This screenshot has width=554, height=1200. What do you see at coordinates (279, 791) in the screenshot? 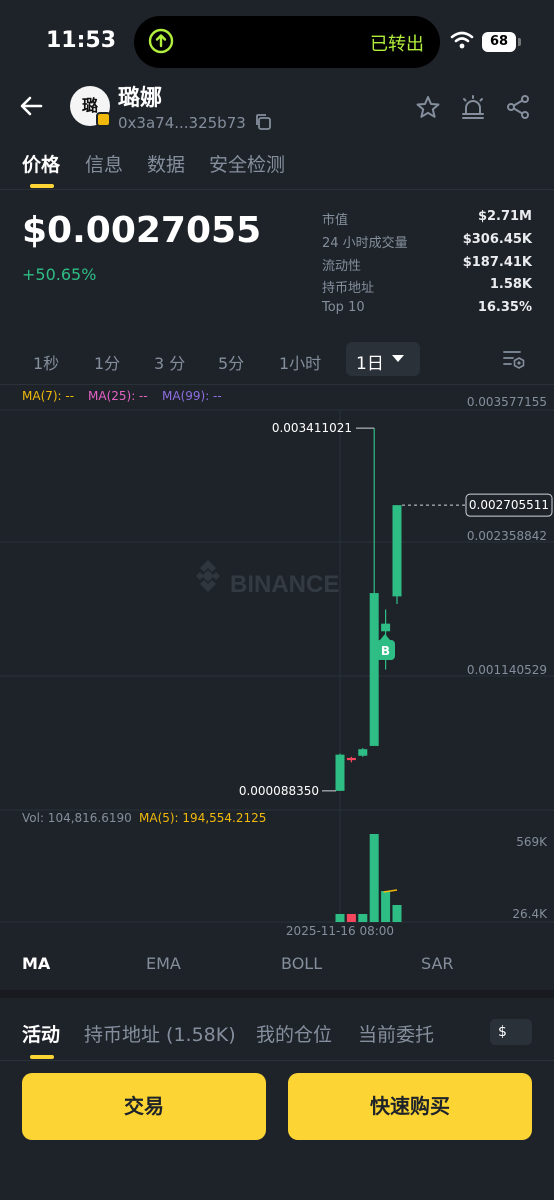
I see `low-price-label: 0.000088350` at bounding box center [279, 791].